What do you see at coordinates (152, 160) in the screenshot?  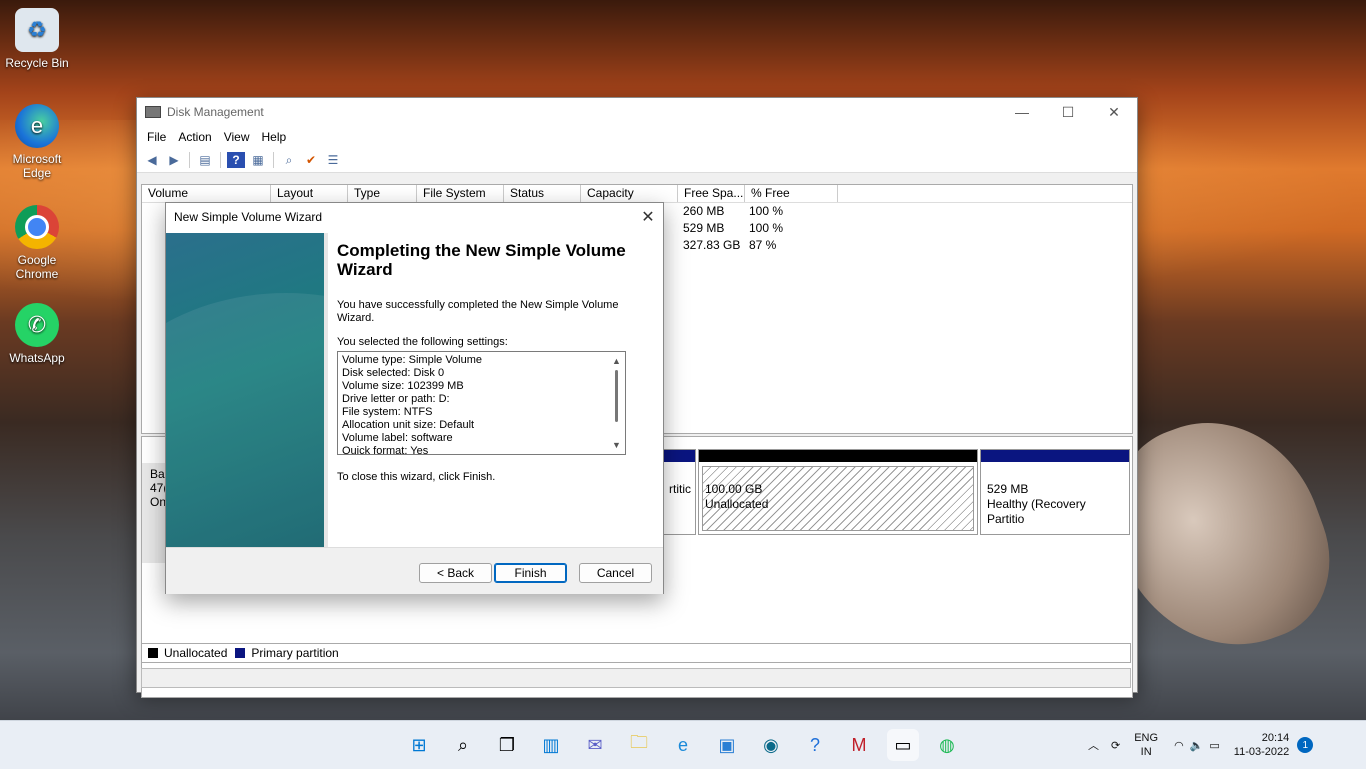 I see `back-arrow-icon: ◀` at bounding box center [152, 160].